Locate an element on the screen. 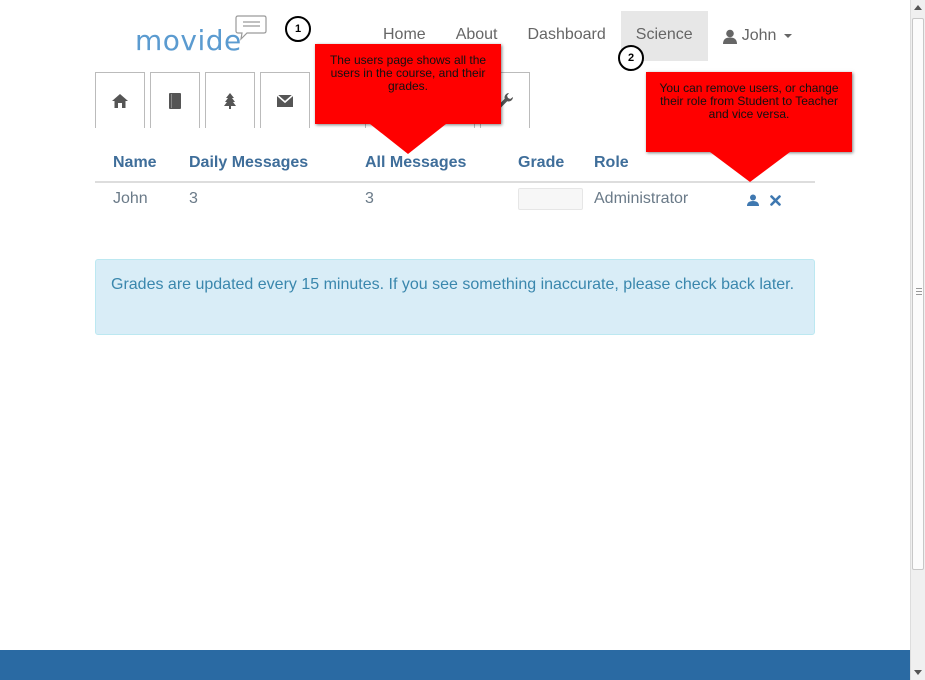  home-icon is located at coordinates (120, 100).